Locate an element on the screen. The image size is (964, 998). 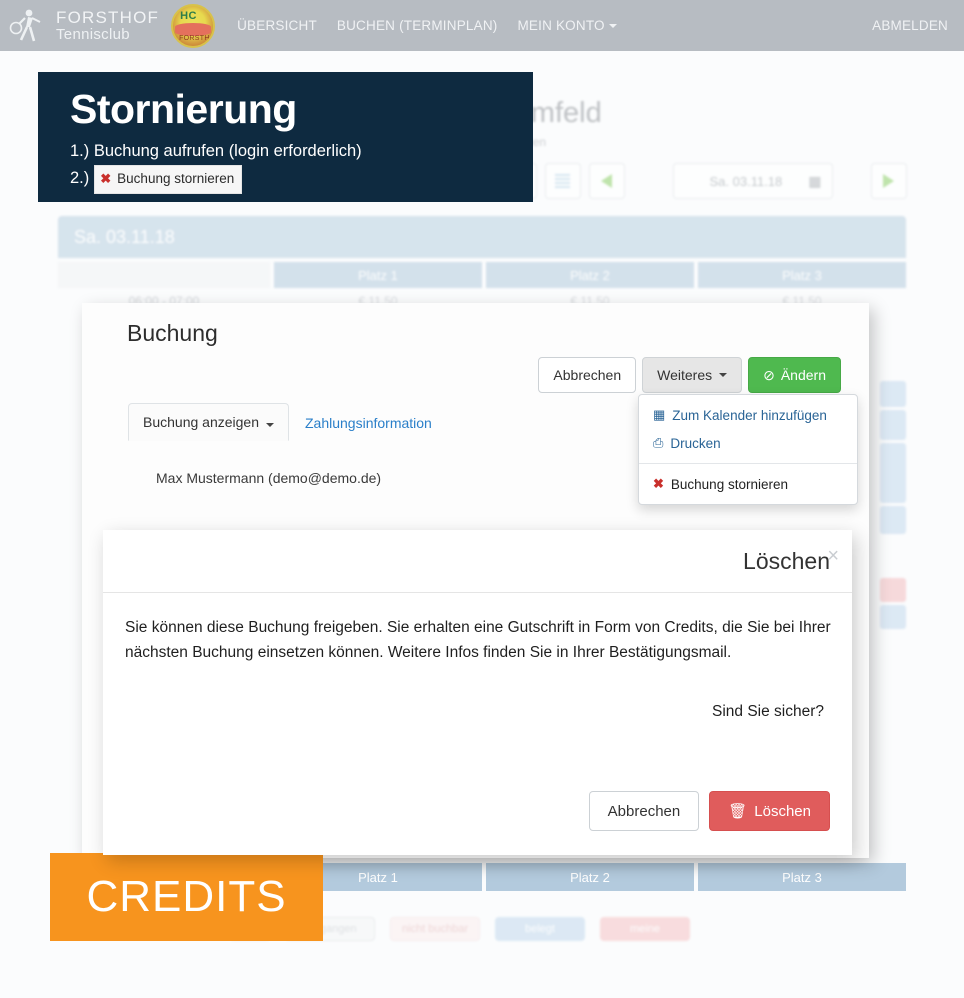
legend-nicht-buchbar: nicht buchbar is located at coordinates (435, 929).